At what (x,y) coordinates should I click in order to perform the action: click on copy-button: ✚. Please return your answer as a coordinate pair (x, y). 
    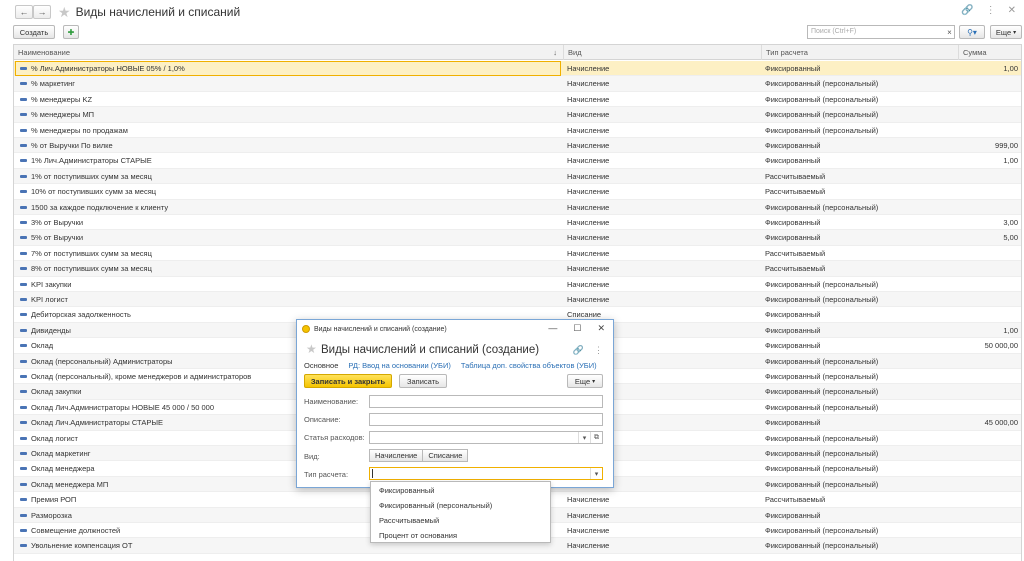
    Looking at the image, I should click on (71, 32).